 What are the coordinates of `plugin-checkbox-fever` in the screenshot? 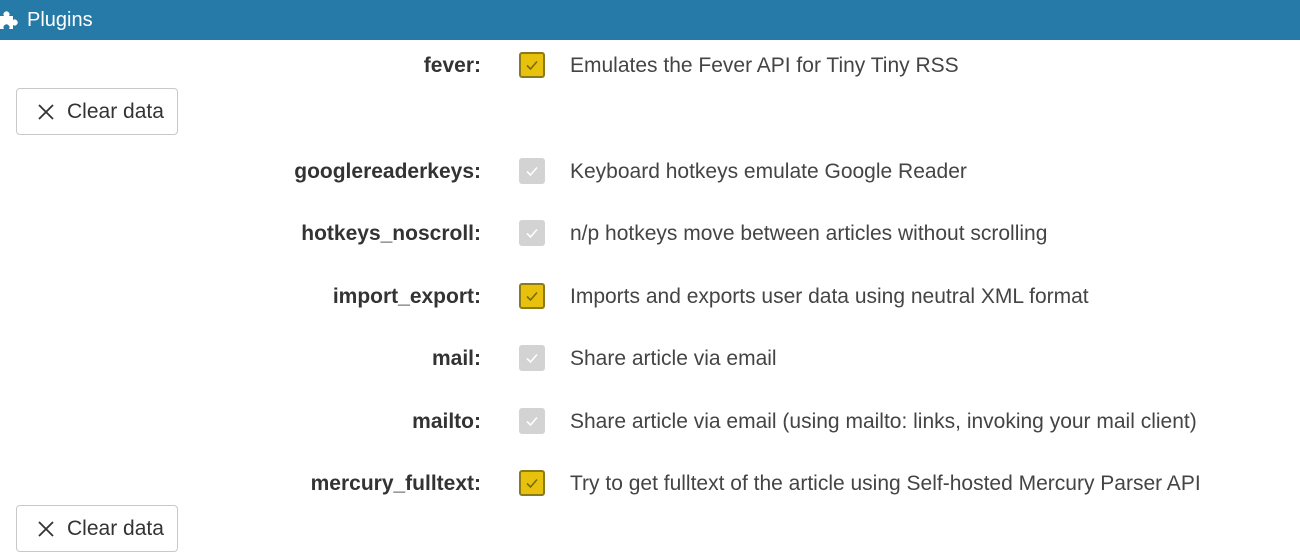 It's located at (532, 65).